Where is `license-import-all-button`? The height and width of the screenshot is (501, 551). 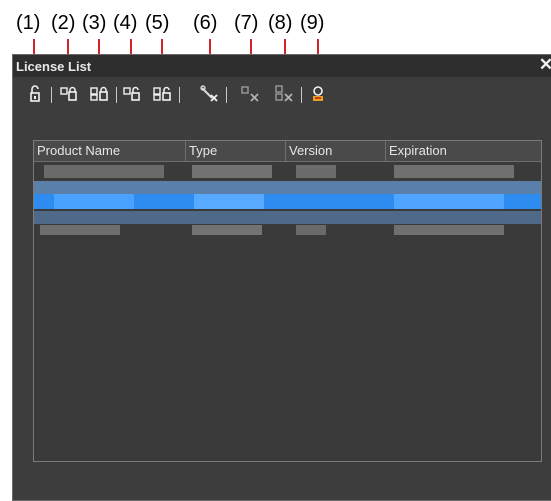
license-import-all-button is located at coordinates (100, 94).